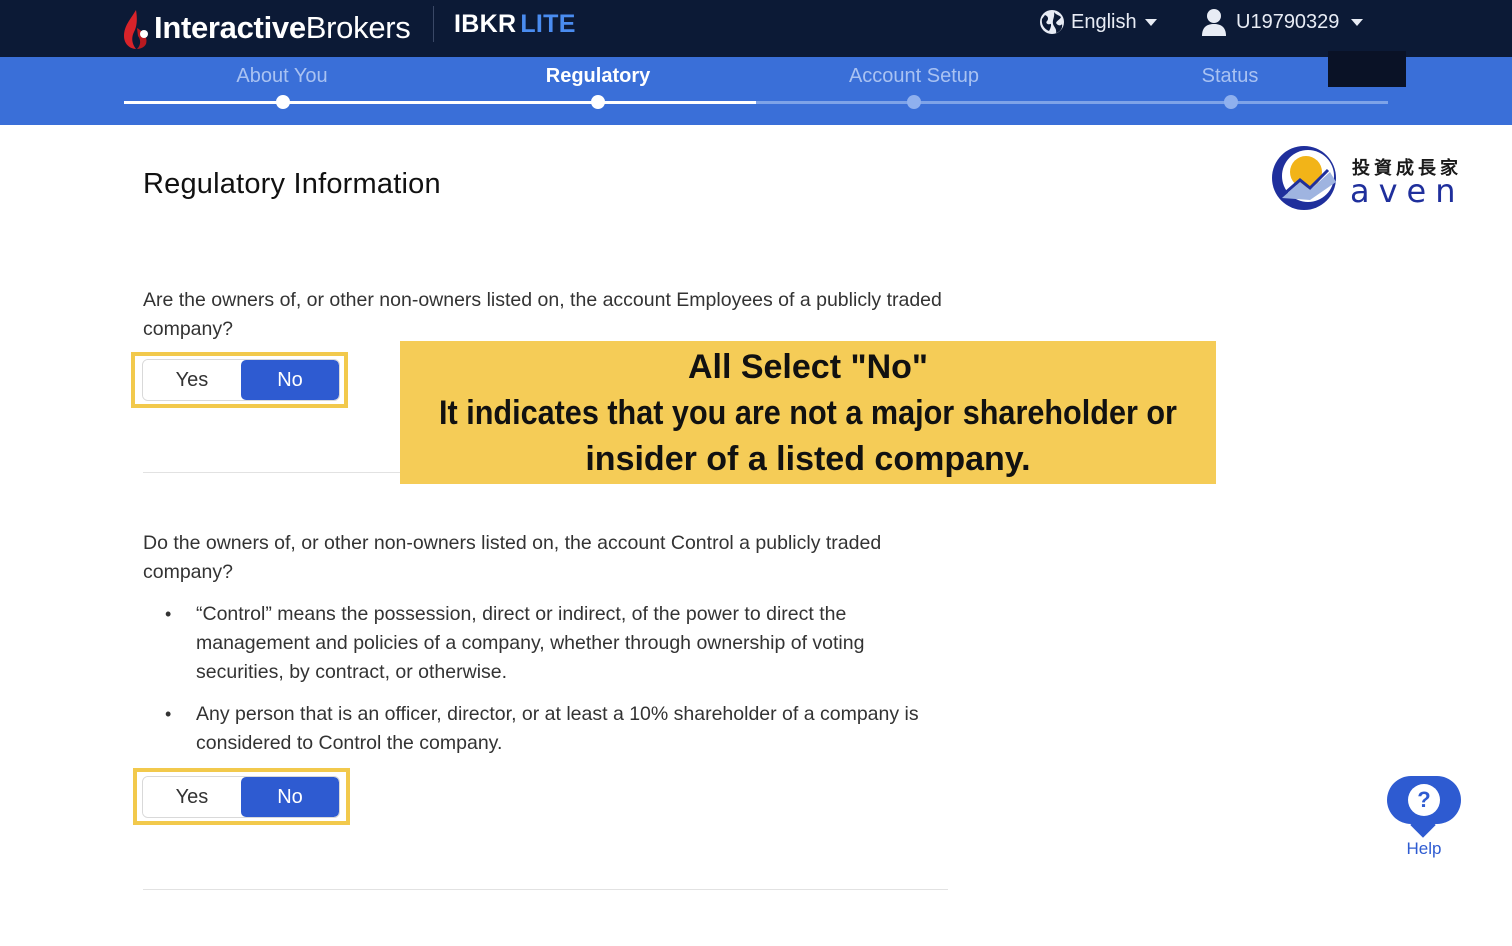 This screenshot has height=946, width=1512. What do you see at coordinates (192, 797) in the screenshot?
I see `question2-yes-button: Yes` at bounding box center [192, 797].